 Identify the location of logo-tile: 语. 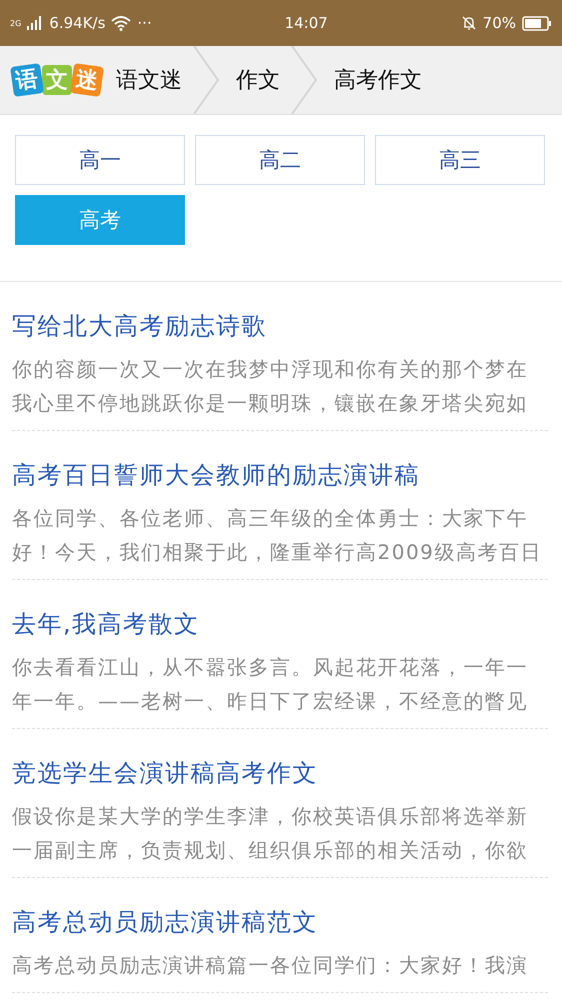
(27, 80).